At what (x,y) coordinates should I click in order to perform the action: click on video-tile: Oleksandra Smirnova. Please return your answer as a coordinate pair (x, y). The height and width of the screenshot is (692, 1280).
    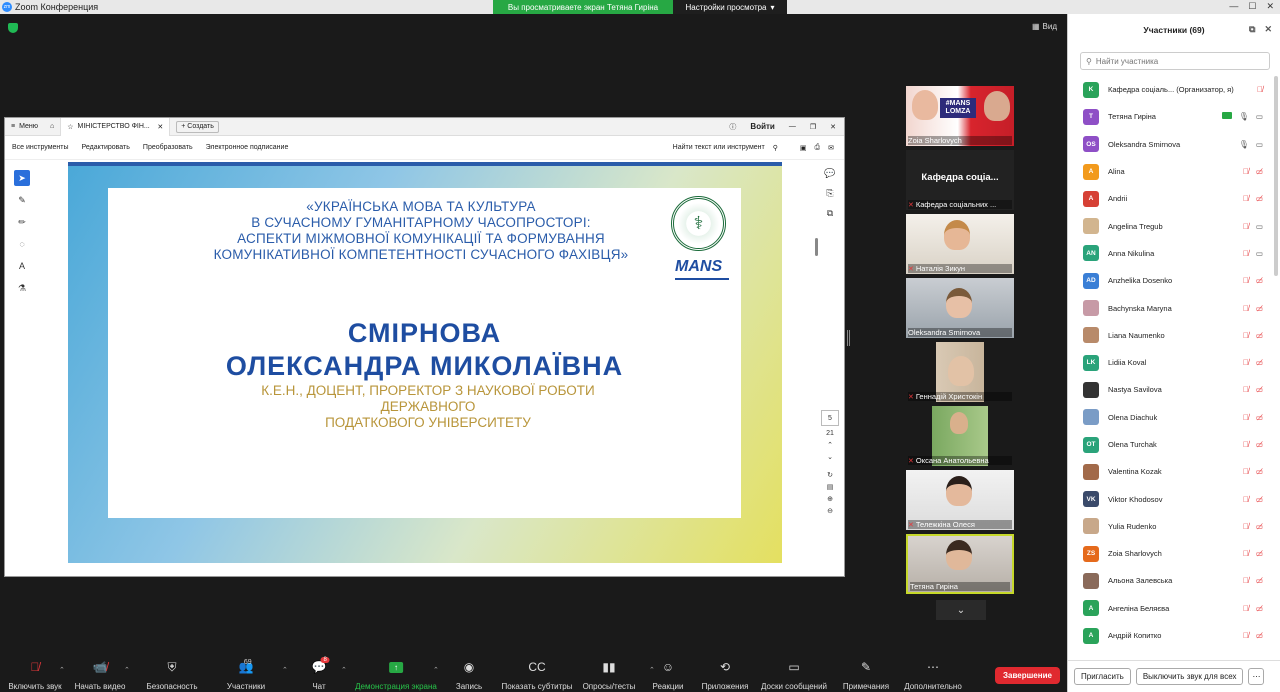
    Looking at the image, I should click on (960, 308).